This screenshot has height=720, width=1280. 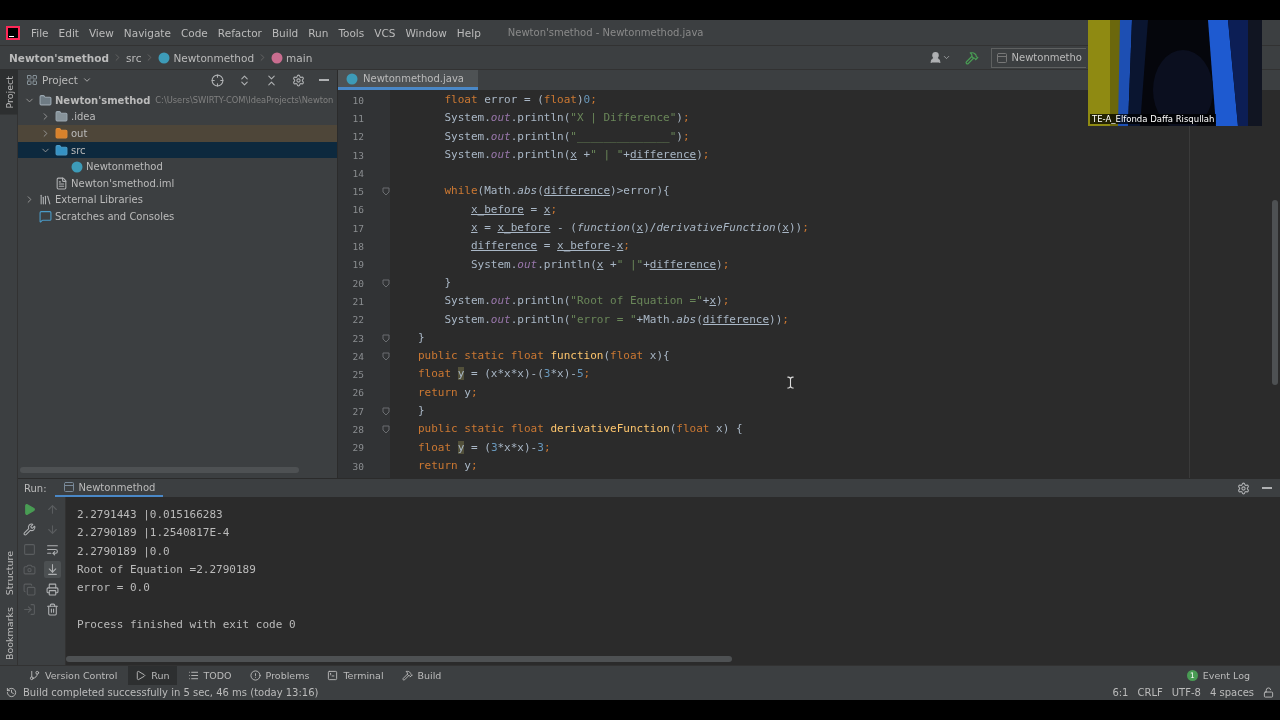 What do you see at coordinates (1153, 119) in the screenshot?
I see `participant-name: TE-A_Elfonda Daffa Risqullah` at bounding box center [1153, 119].